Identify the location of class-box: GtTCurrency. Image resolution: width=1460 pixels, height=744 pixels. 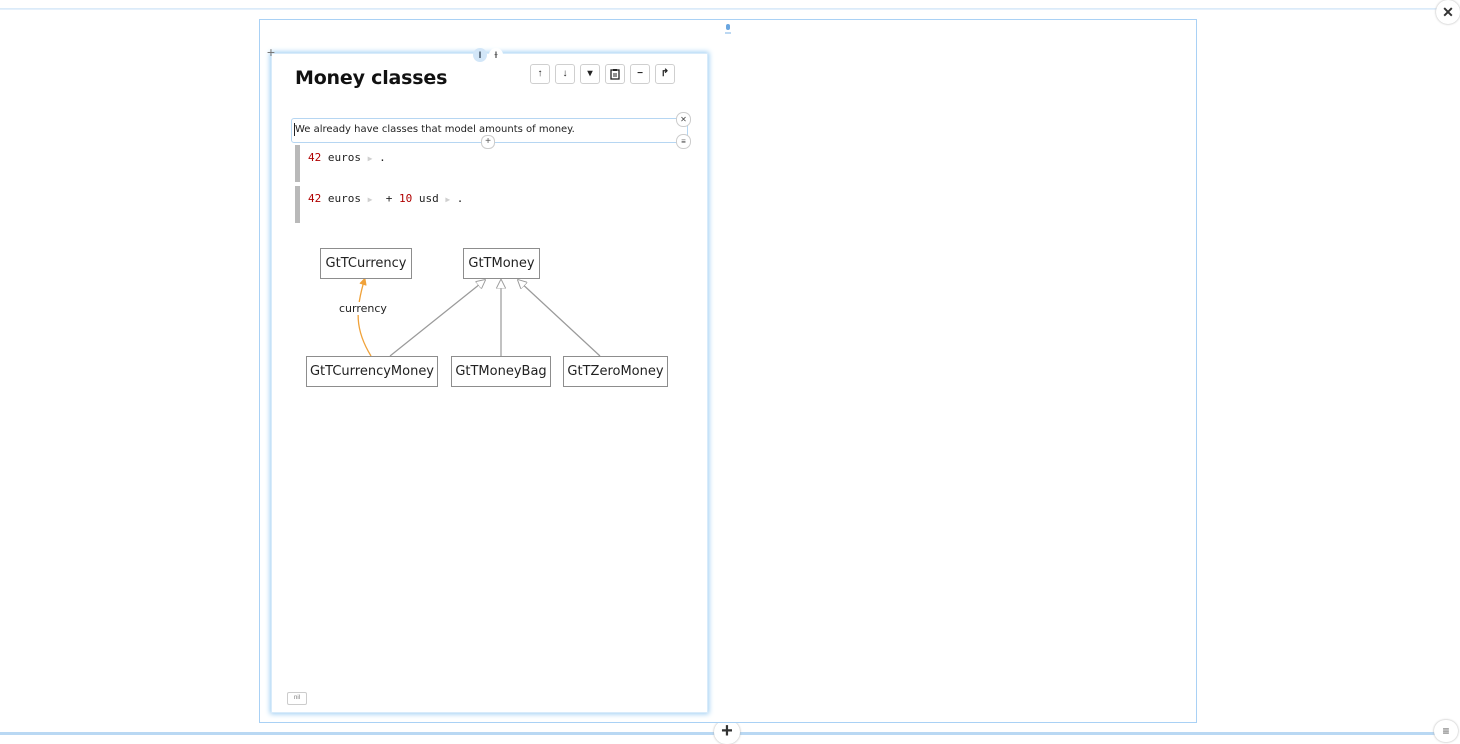
(366, 263).